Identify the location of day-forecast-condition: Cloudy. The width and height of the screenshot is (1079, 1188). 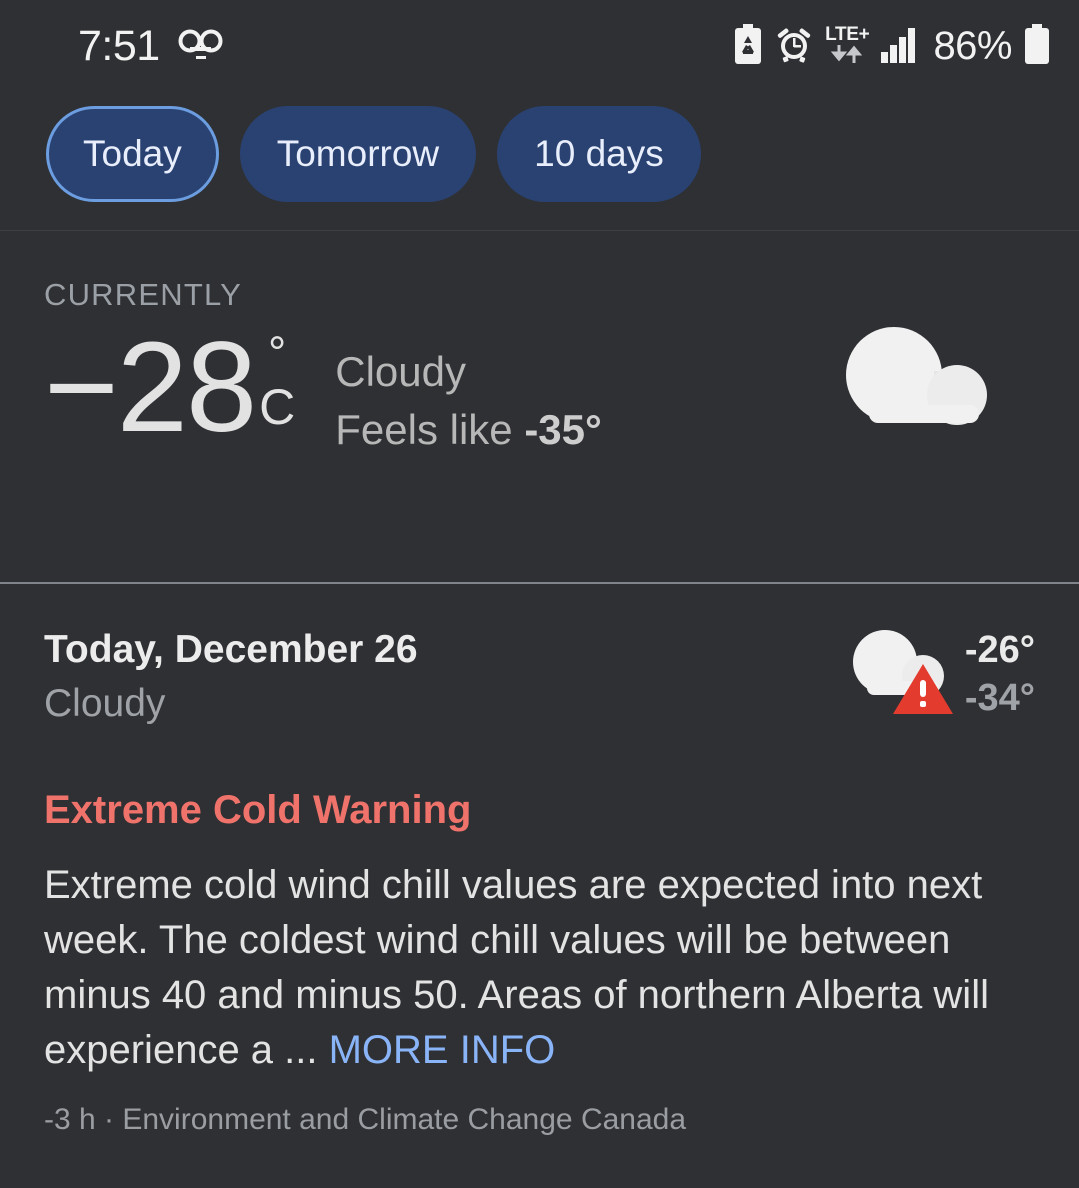
(105, 703).